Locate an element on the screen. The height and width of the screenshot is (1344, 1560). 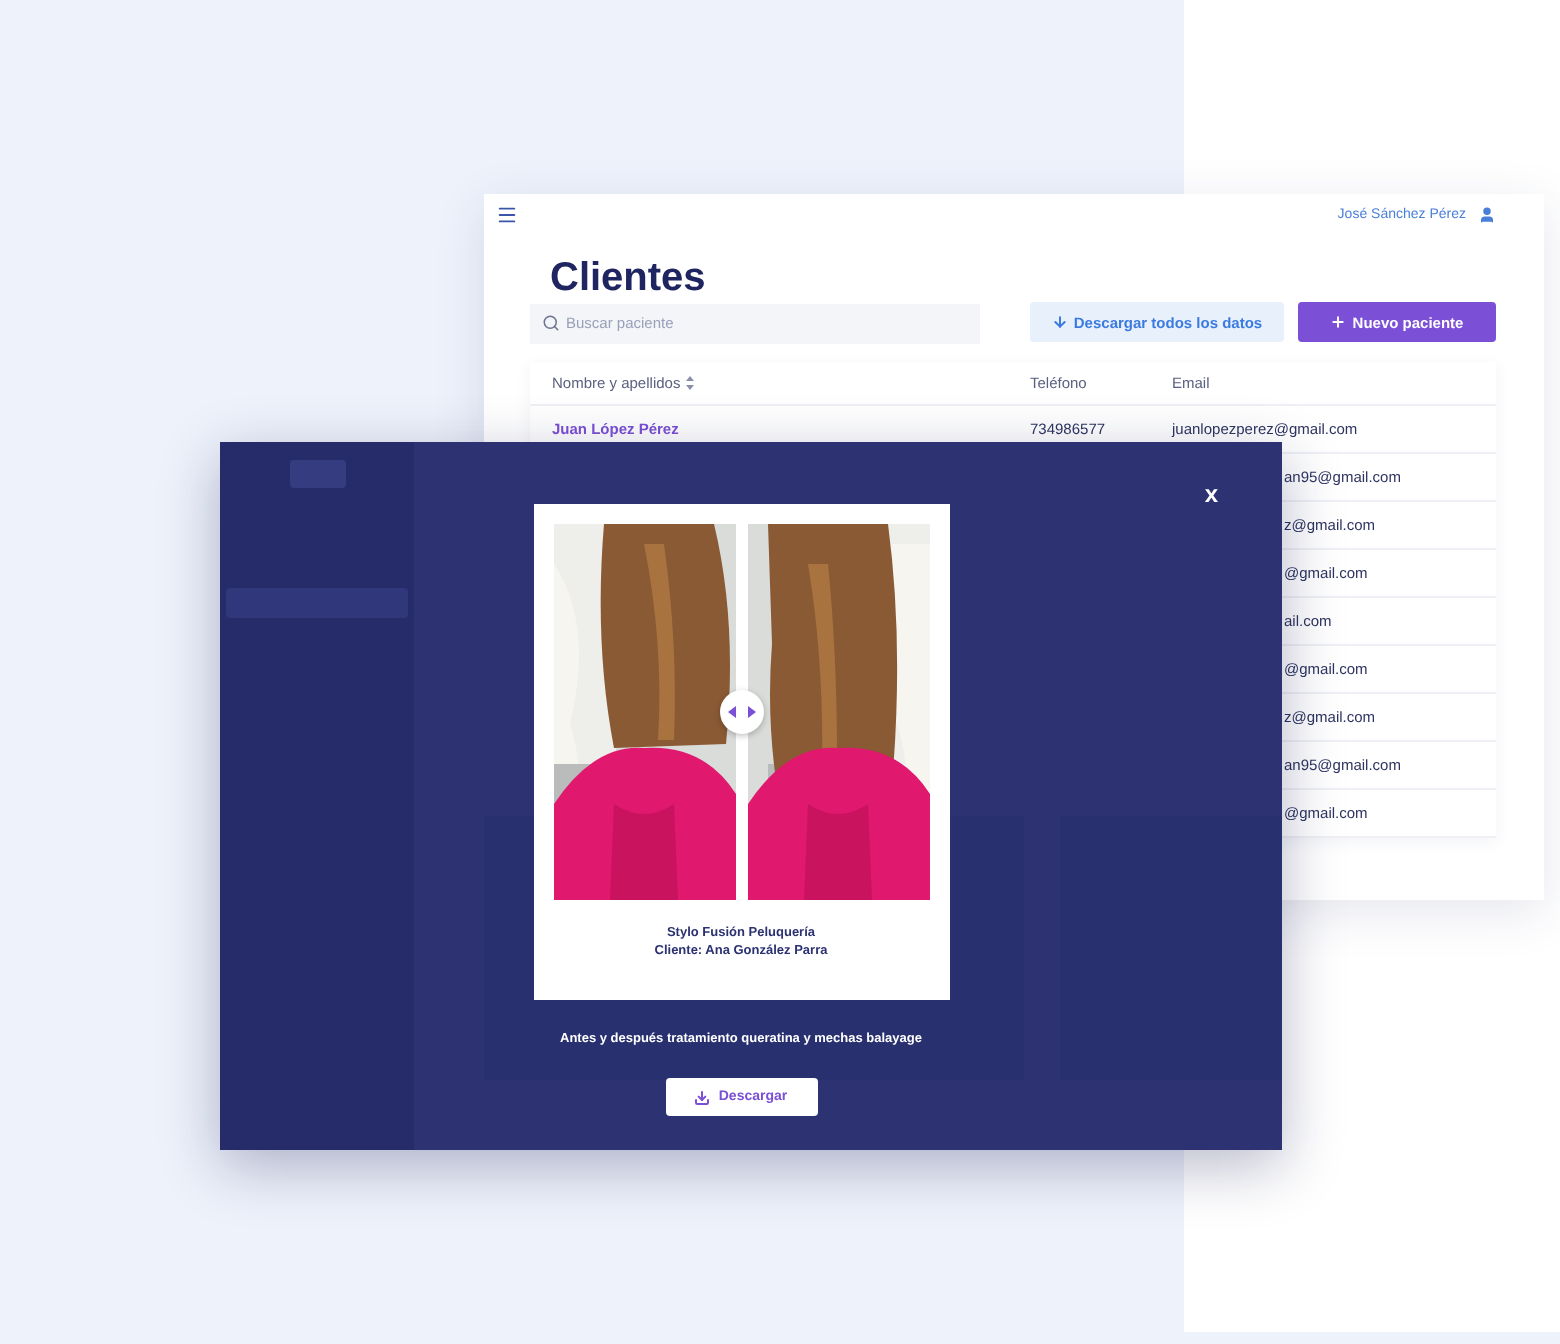
arrows-icon is located at coordinates (741, 712).